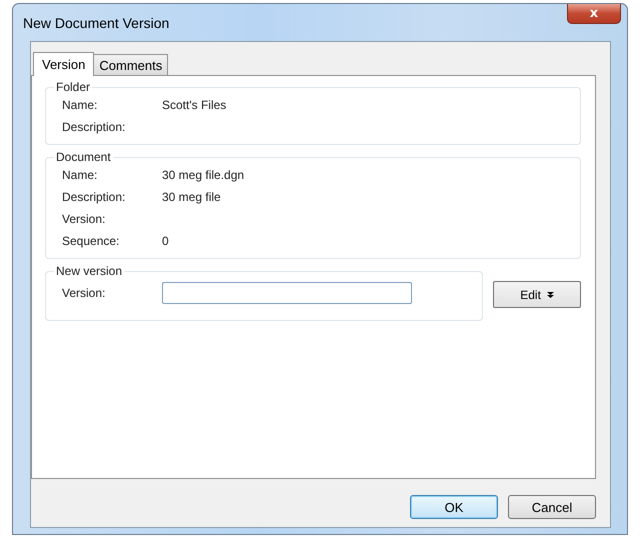 This screenshot has width=640, height=538. Describe the element at coordinates (96, 22) in the screenshot. I see `window-title: New Document Version` at that location.